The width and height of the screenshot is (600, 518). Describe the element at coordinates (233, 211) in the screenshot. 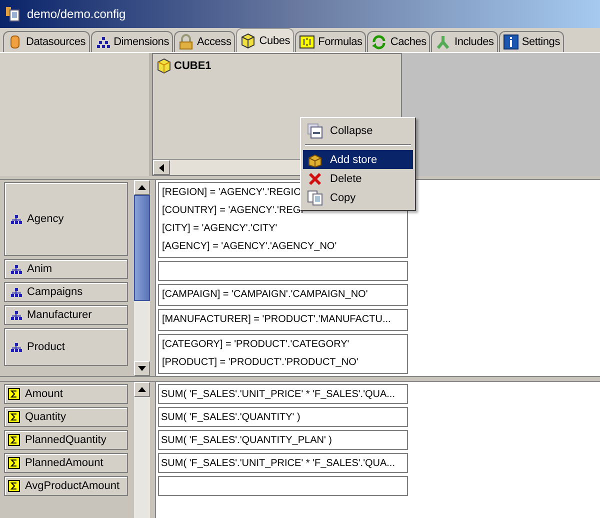

I see `mapping-text: [COUNTRY] = 'AGENCY'.'REGI` at that location.